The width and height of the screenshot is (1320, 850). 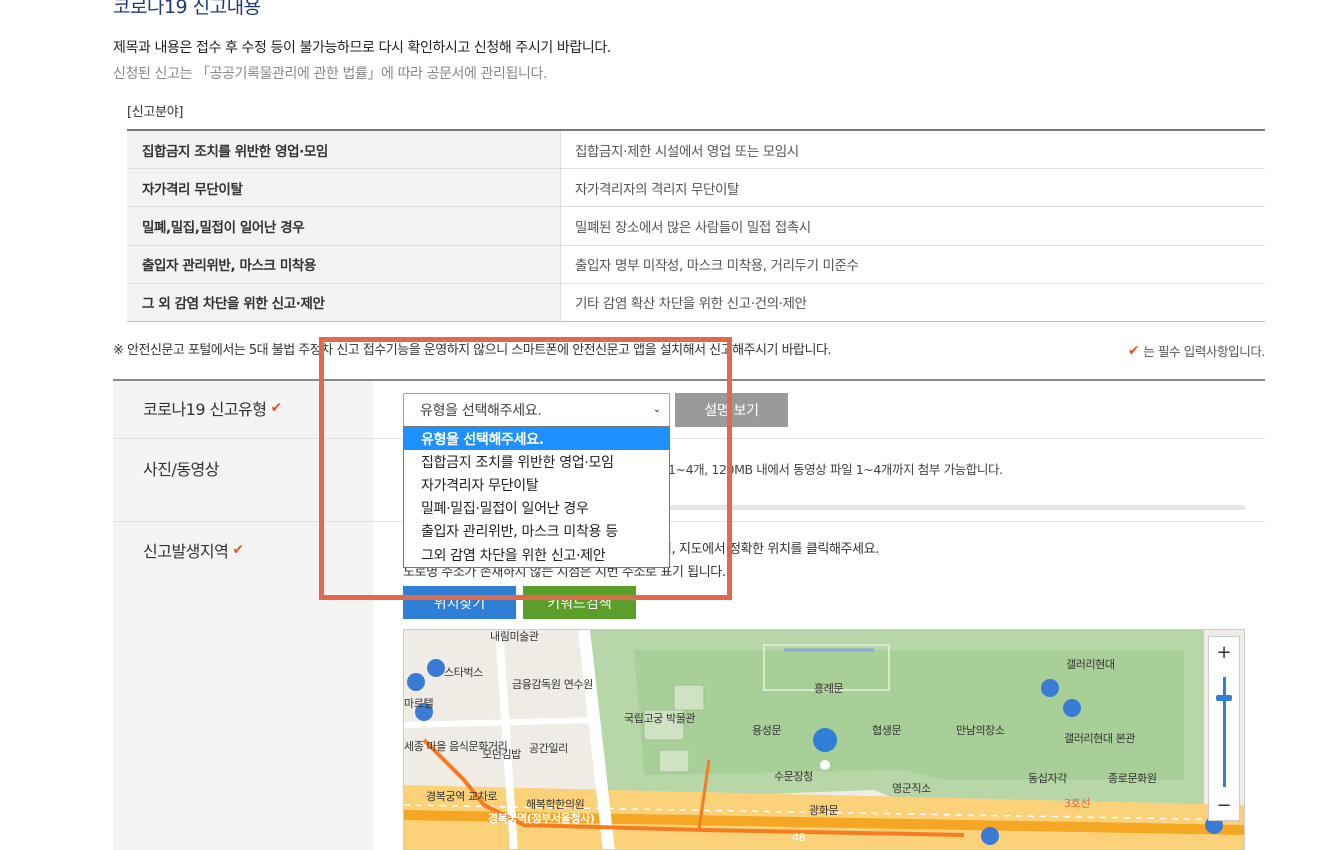 I want to click on zoom-out-button: −, so click(x=1224, y=805).